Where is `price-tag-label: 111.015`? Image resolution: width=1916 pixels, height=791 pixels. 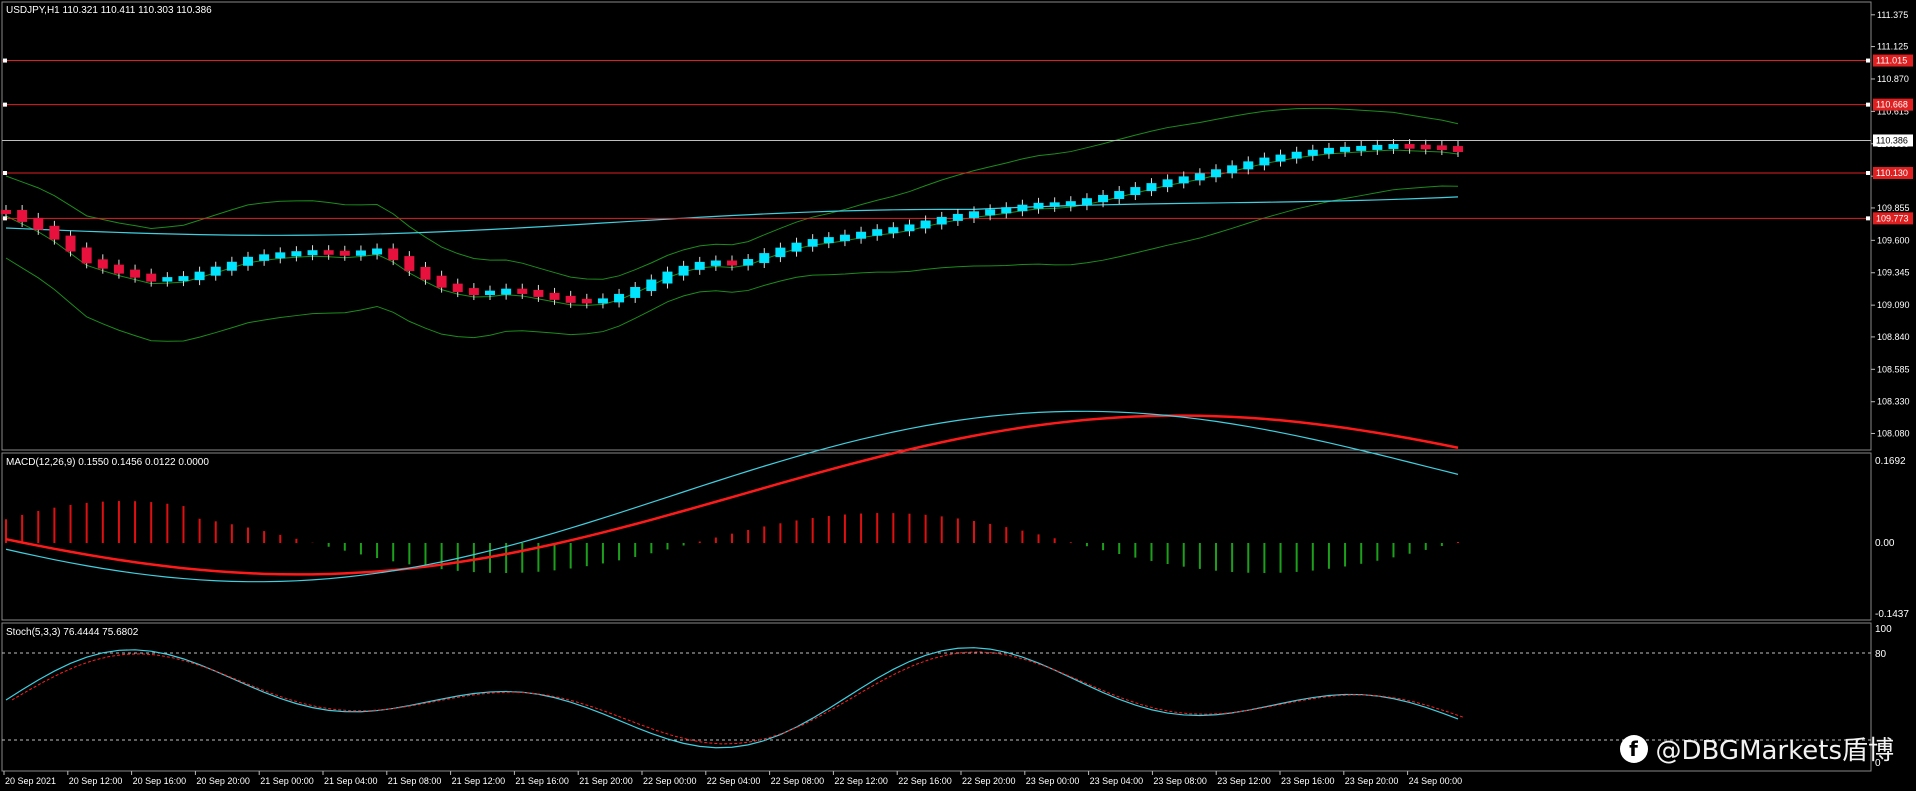 price-tag-label: 111.015 is located at coordinates (1891, 61).